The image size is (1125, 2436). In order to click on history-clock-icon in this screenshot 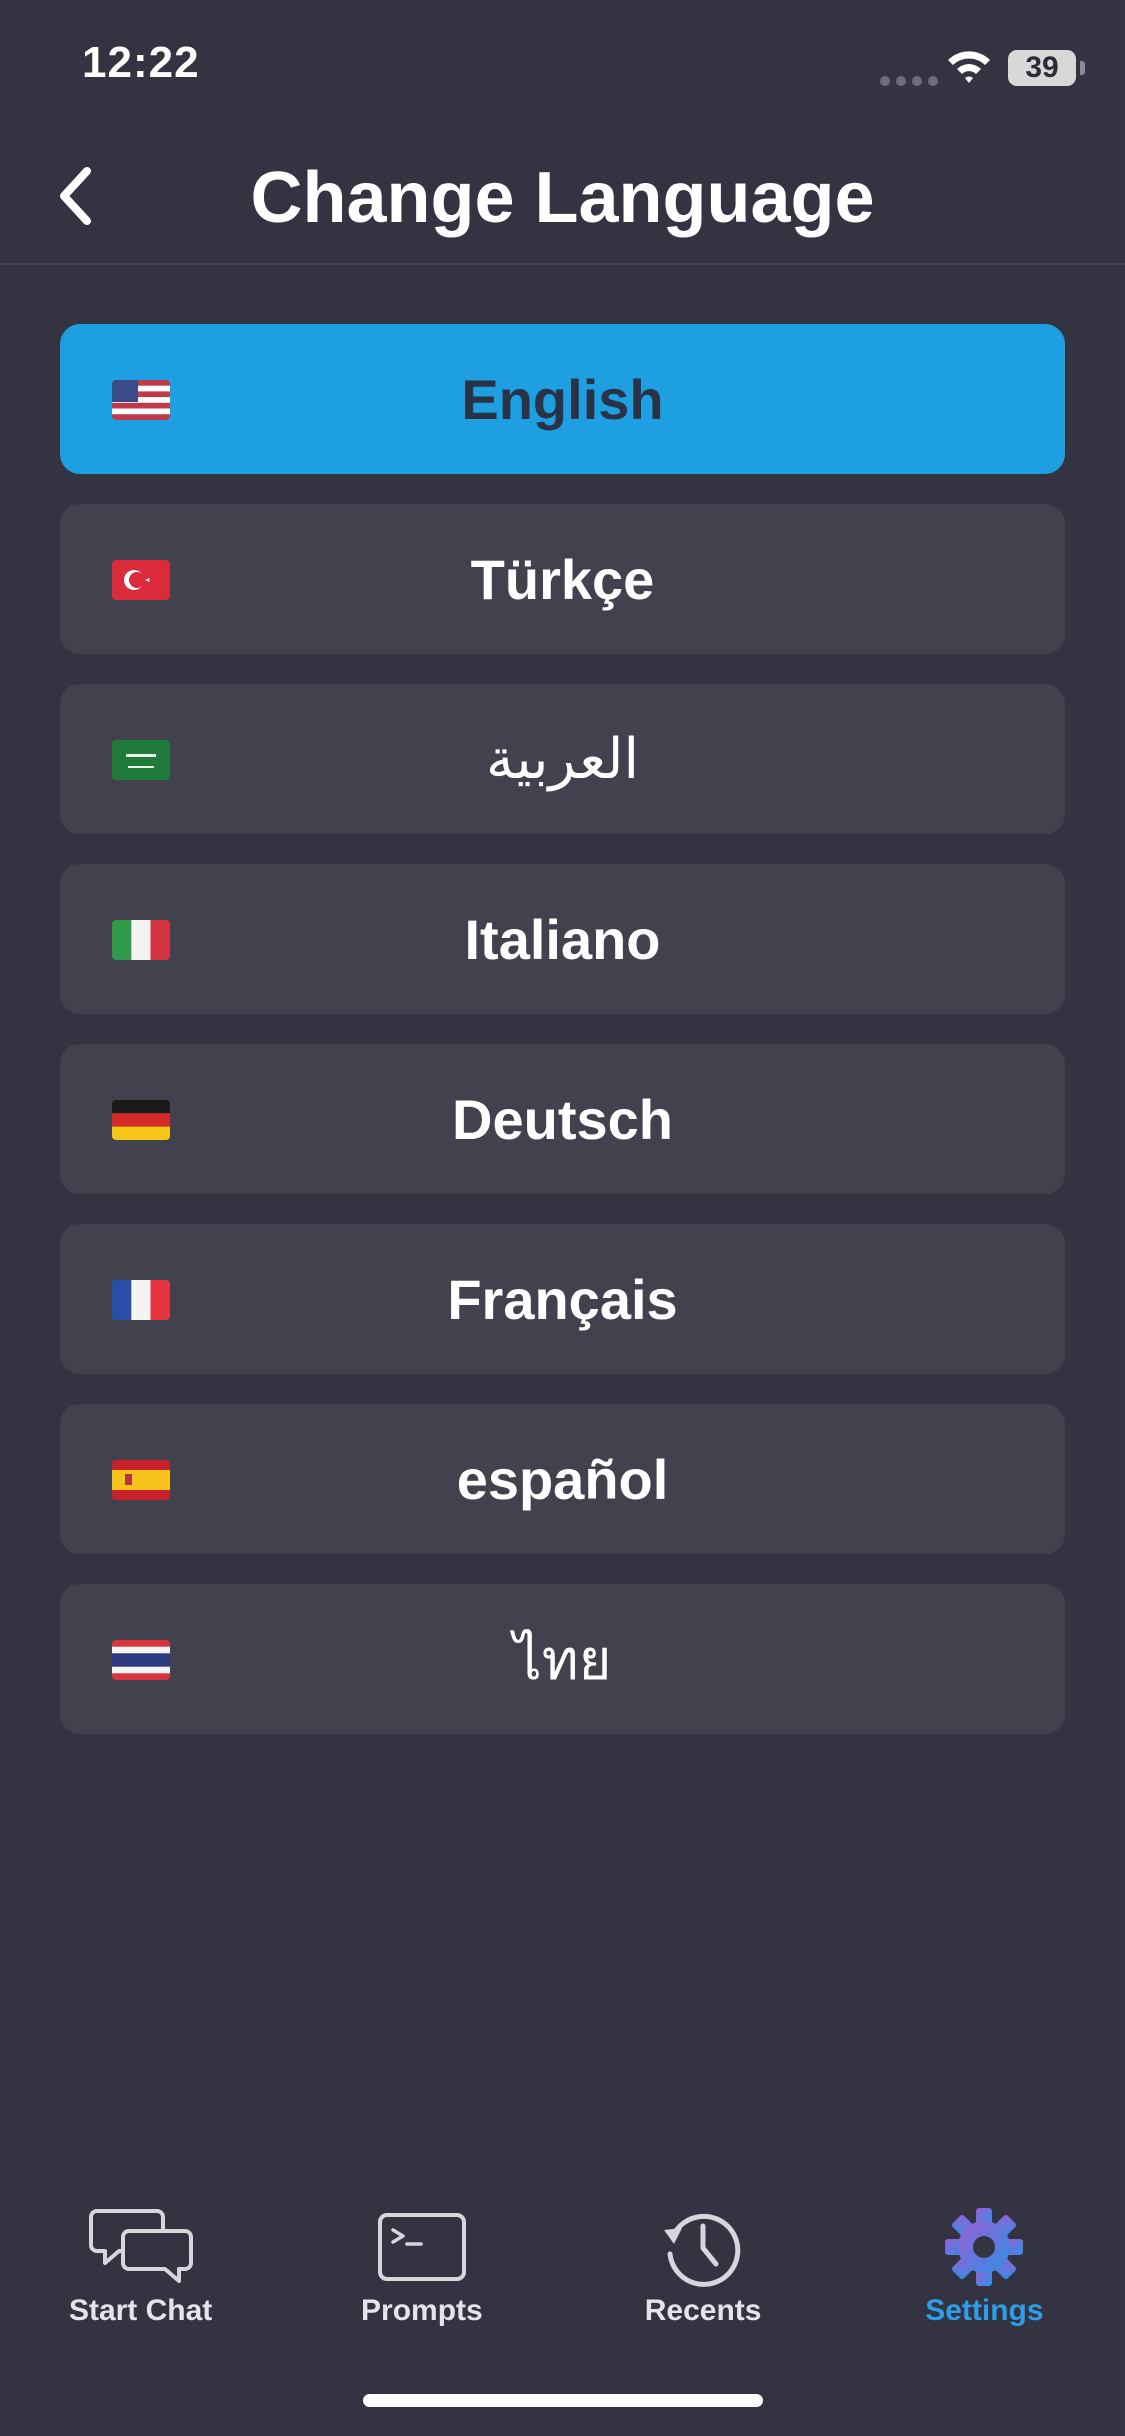, I will do `click(703, 2247)`.